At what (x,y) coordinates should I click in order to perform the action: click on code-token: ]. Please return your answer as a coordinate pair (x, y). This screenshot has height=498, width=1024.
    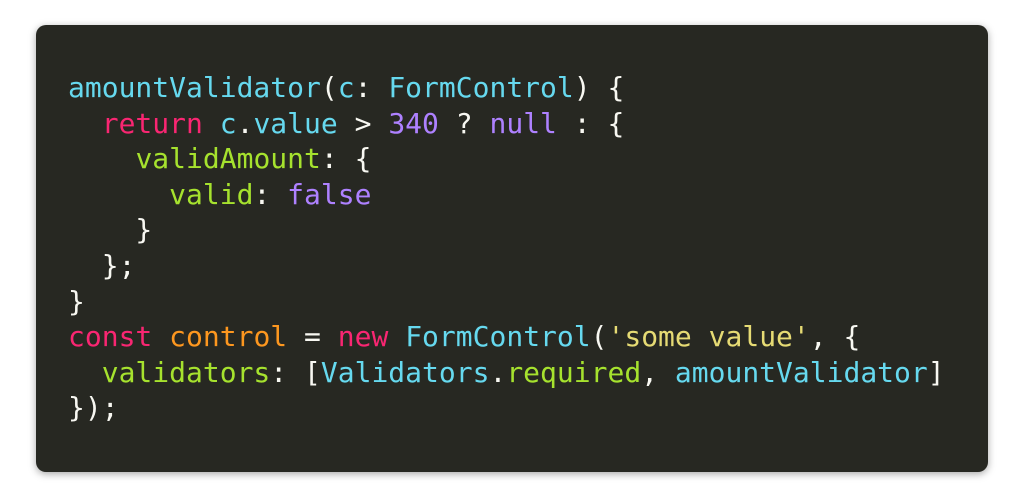
    Looking at the image, I should click on (936, 372).